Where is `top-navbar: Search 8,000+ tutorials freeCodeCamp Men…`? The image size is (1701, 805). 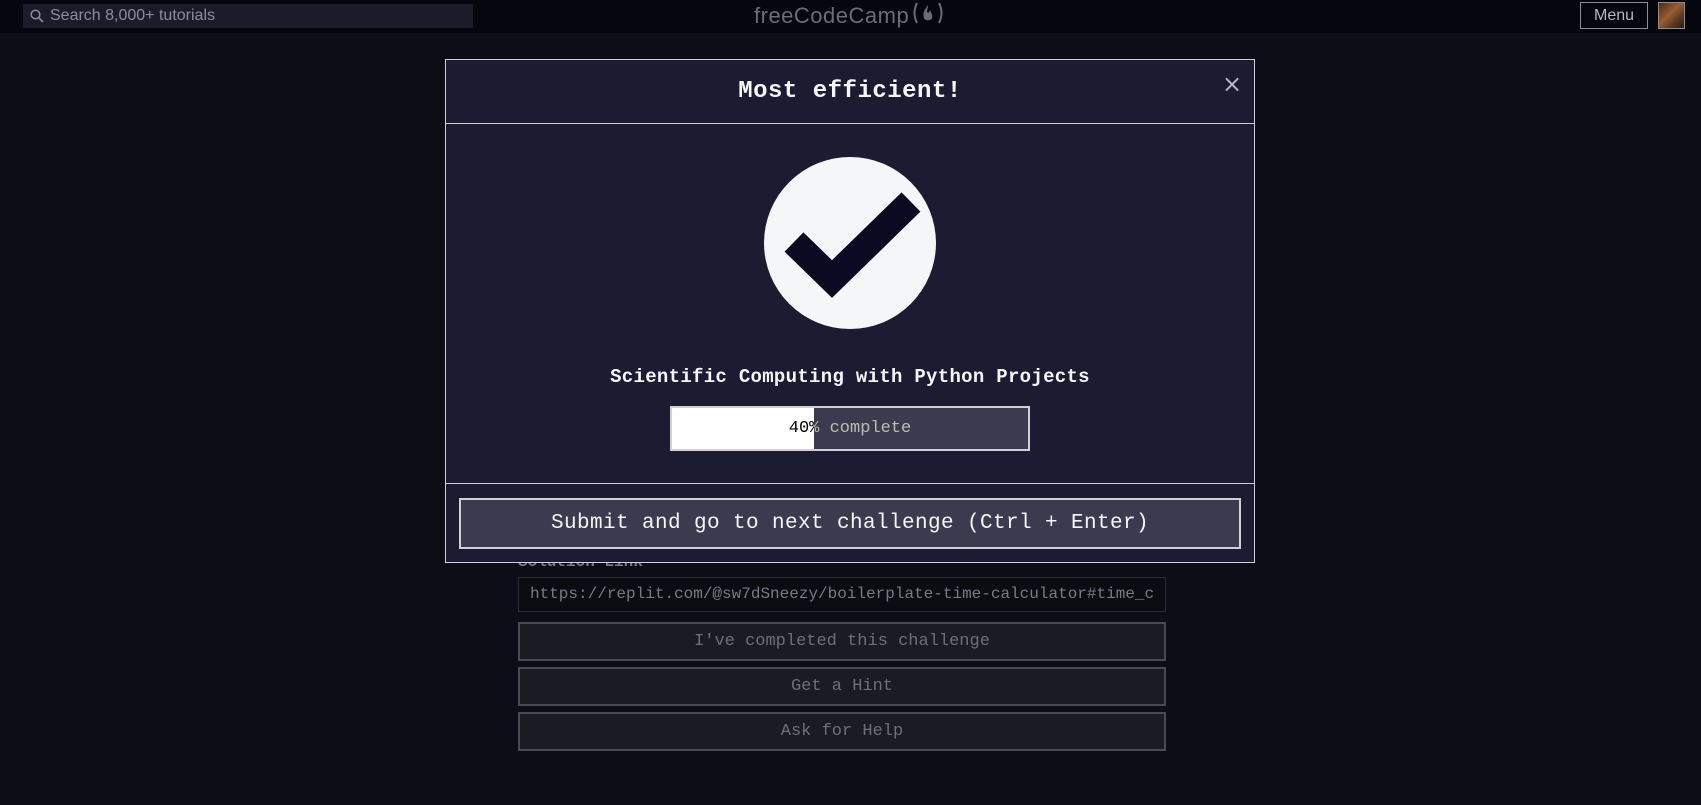
top-navbar: Search 8,000+ tutorials freeCodeCamp Men… is located at coordinates (850, 16).